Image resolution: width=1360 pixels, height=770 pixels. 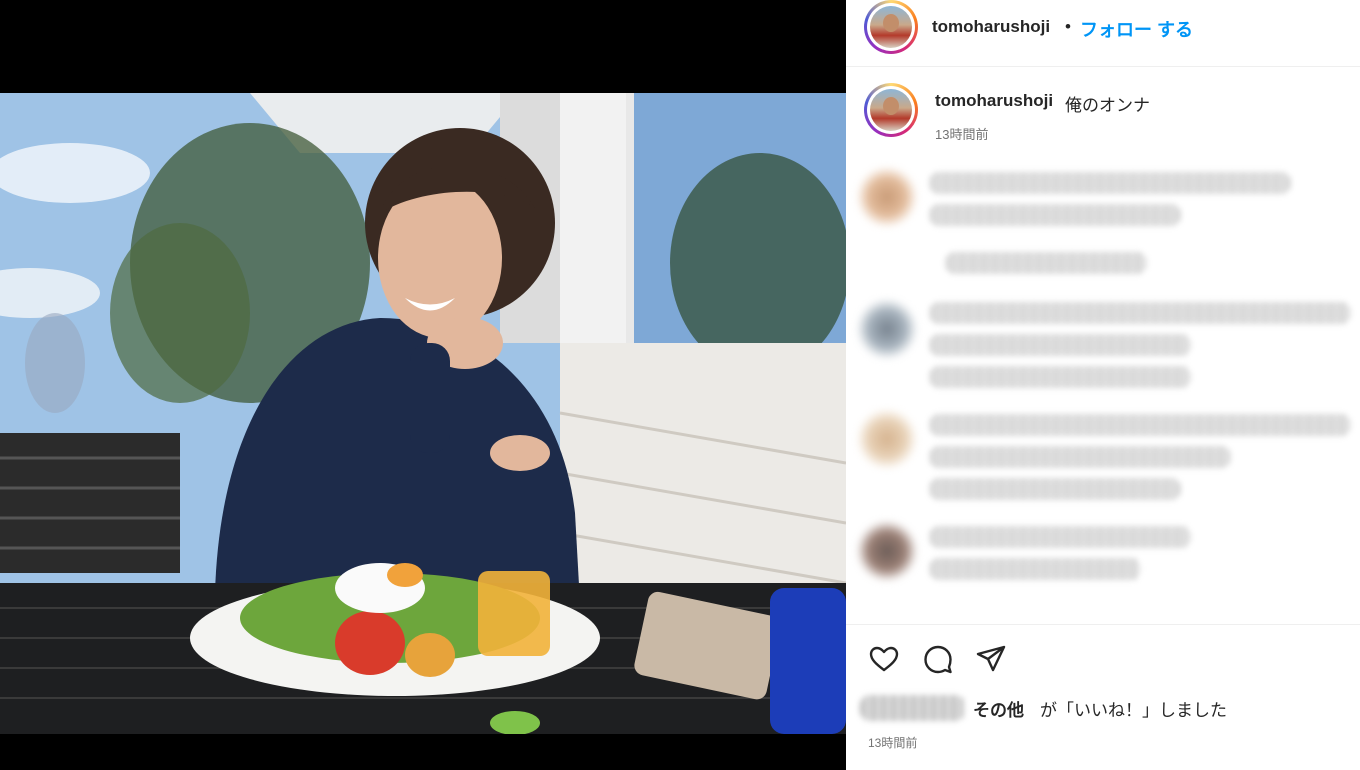 What do you see at coordinates (938, 659) in the screenshot?
I see `comment-icon` at bounding box center [938, 659].